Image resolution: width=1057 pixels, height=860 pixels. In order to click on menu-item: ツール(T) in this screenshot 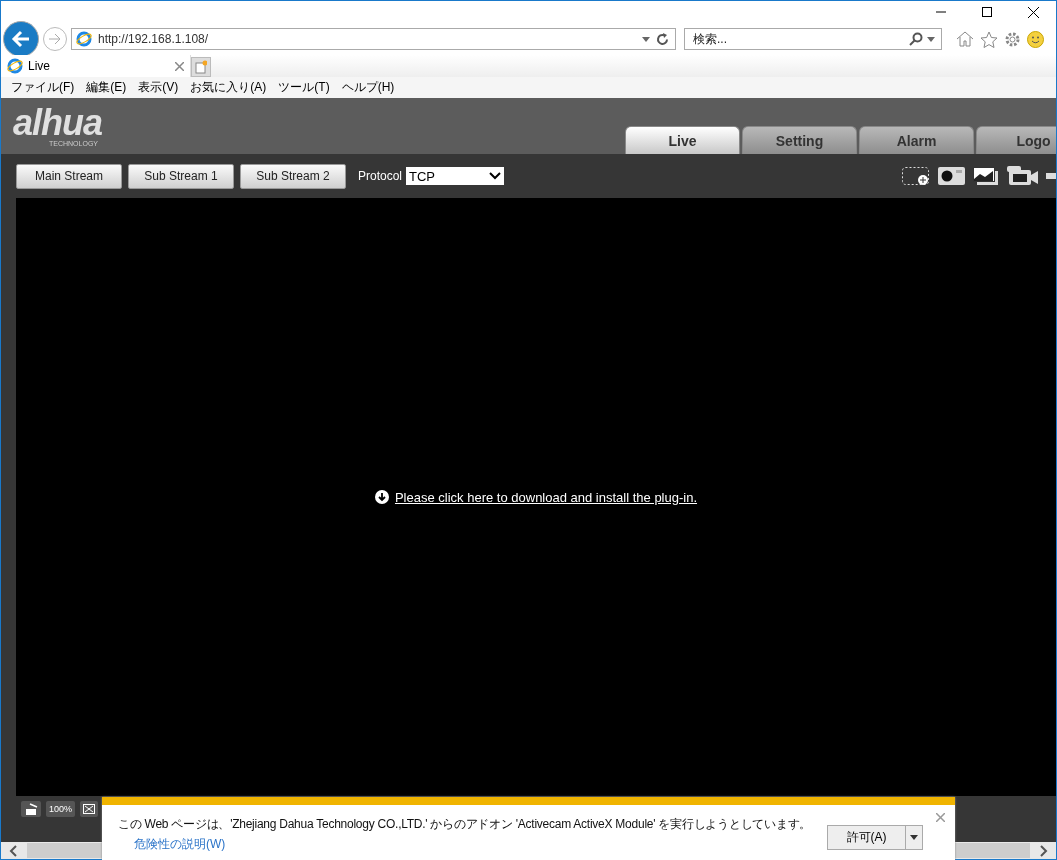, I will do `click(304, 87)`.